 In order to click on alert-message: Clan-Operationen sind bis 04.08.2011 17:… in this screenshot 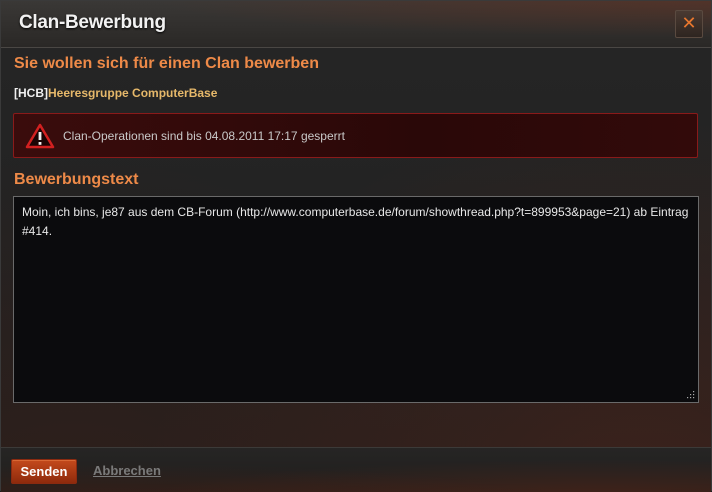, I will do `click(204, 136)`.